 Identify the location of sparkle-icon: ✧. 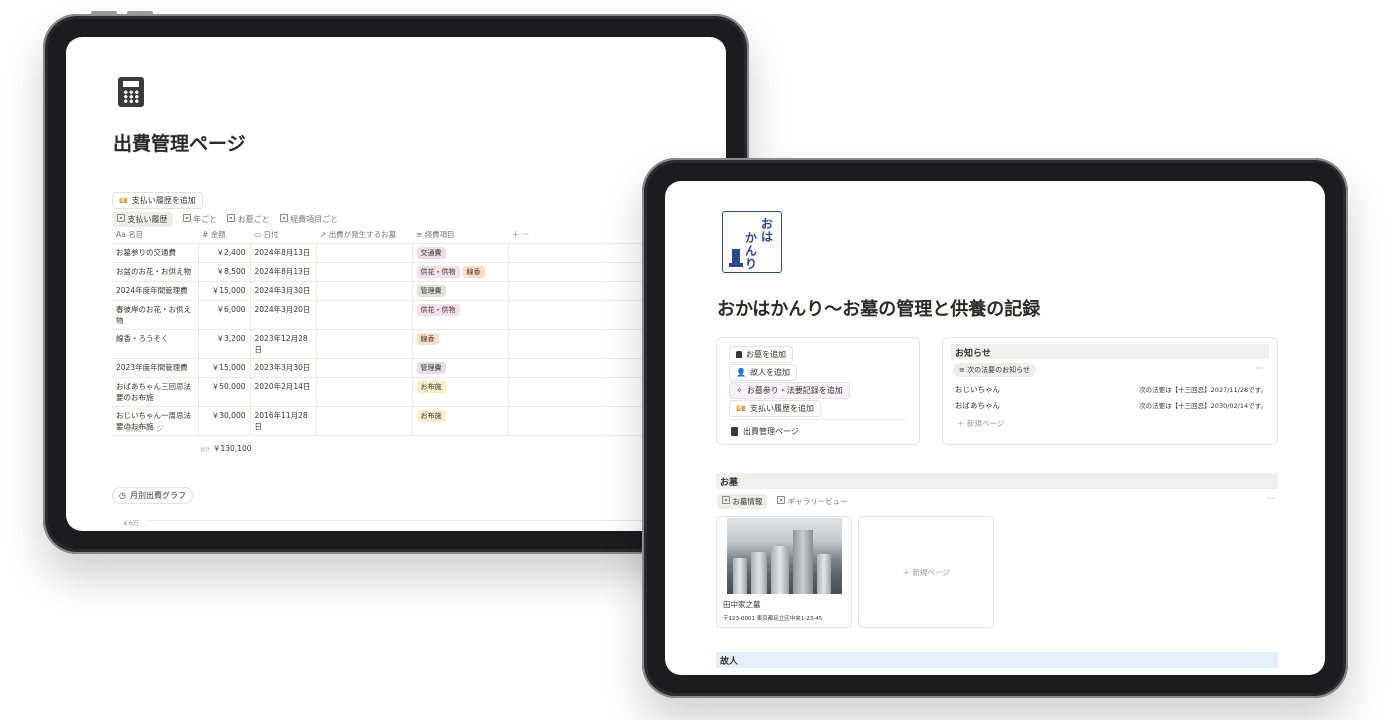
(739, 390).